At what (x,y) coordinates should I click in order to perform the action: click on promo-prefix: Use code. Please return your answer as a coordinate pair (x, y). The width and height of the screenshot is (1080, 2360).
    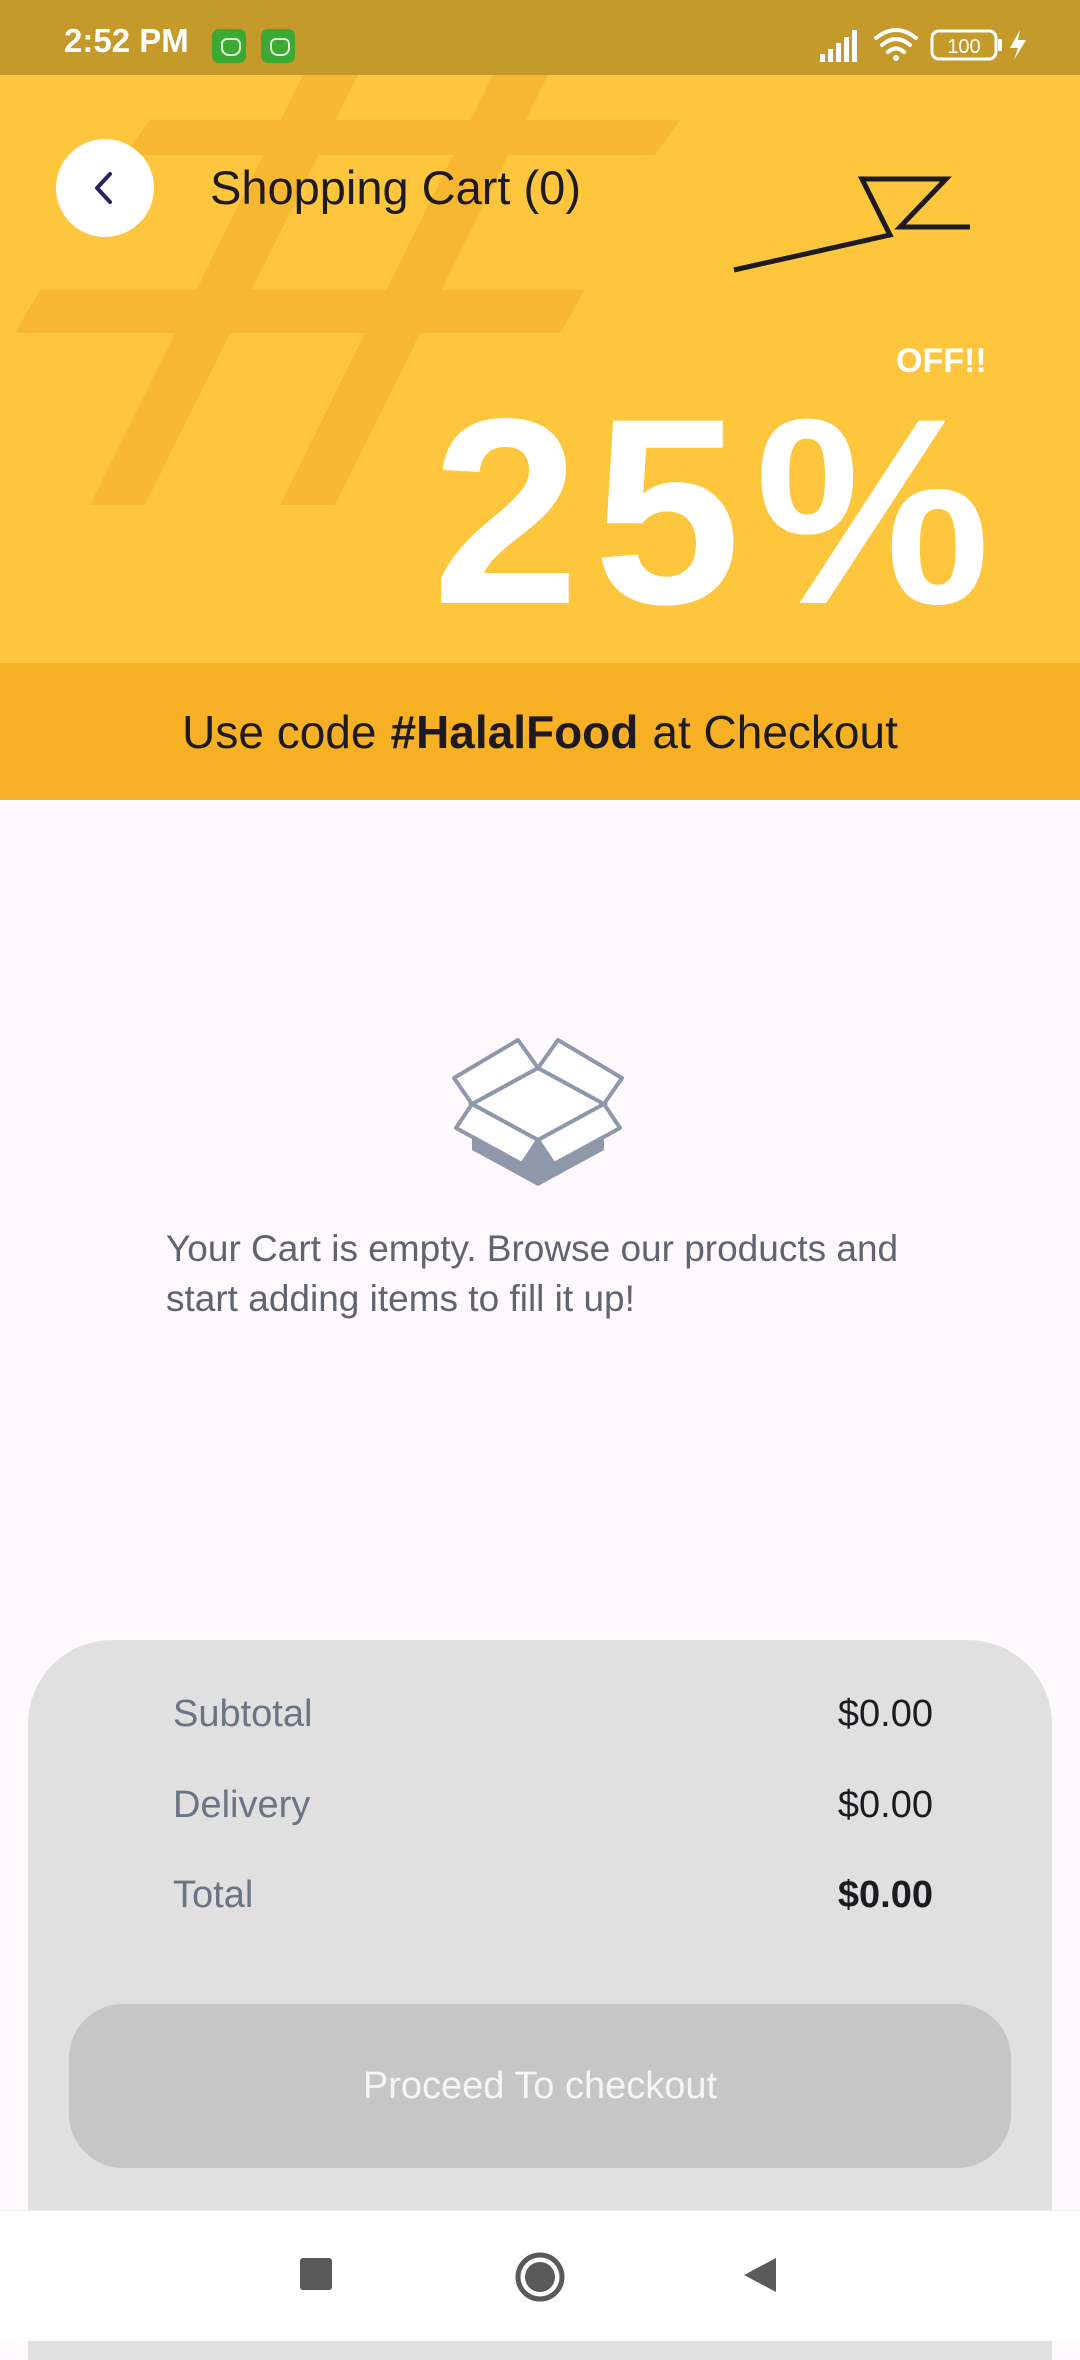
    Looking at the image, I should click on (279, 731).